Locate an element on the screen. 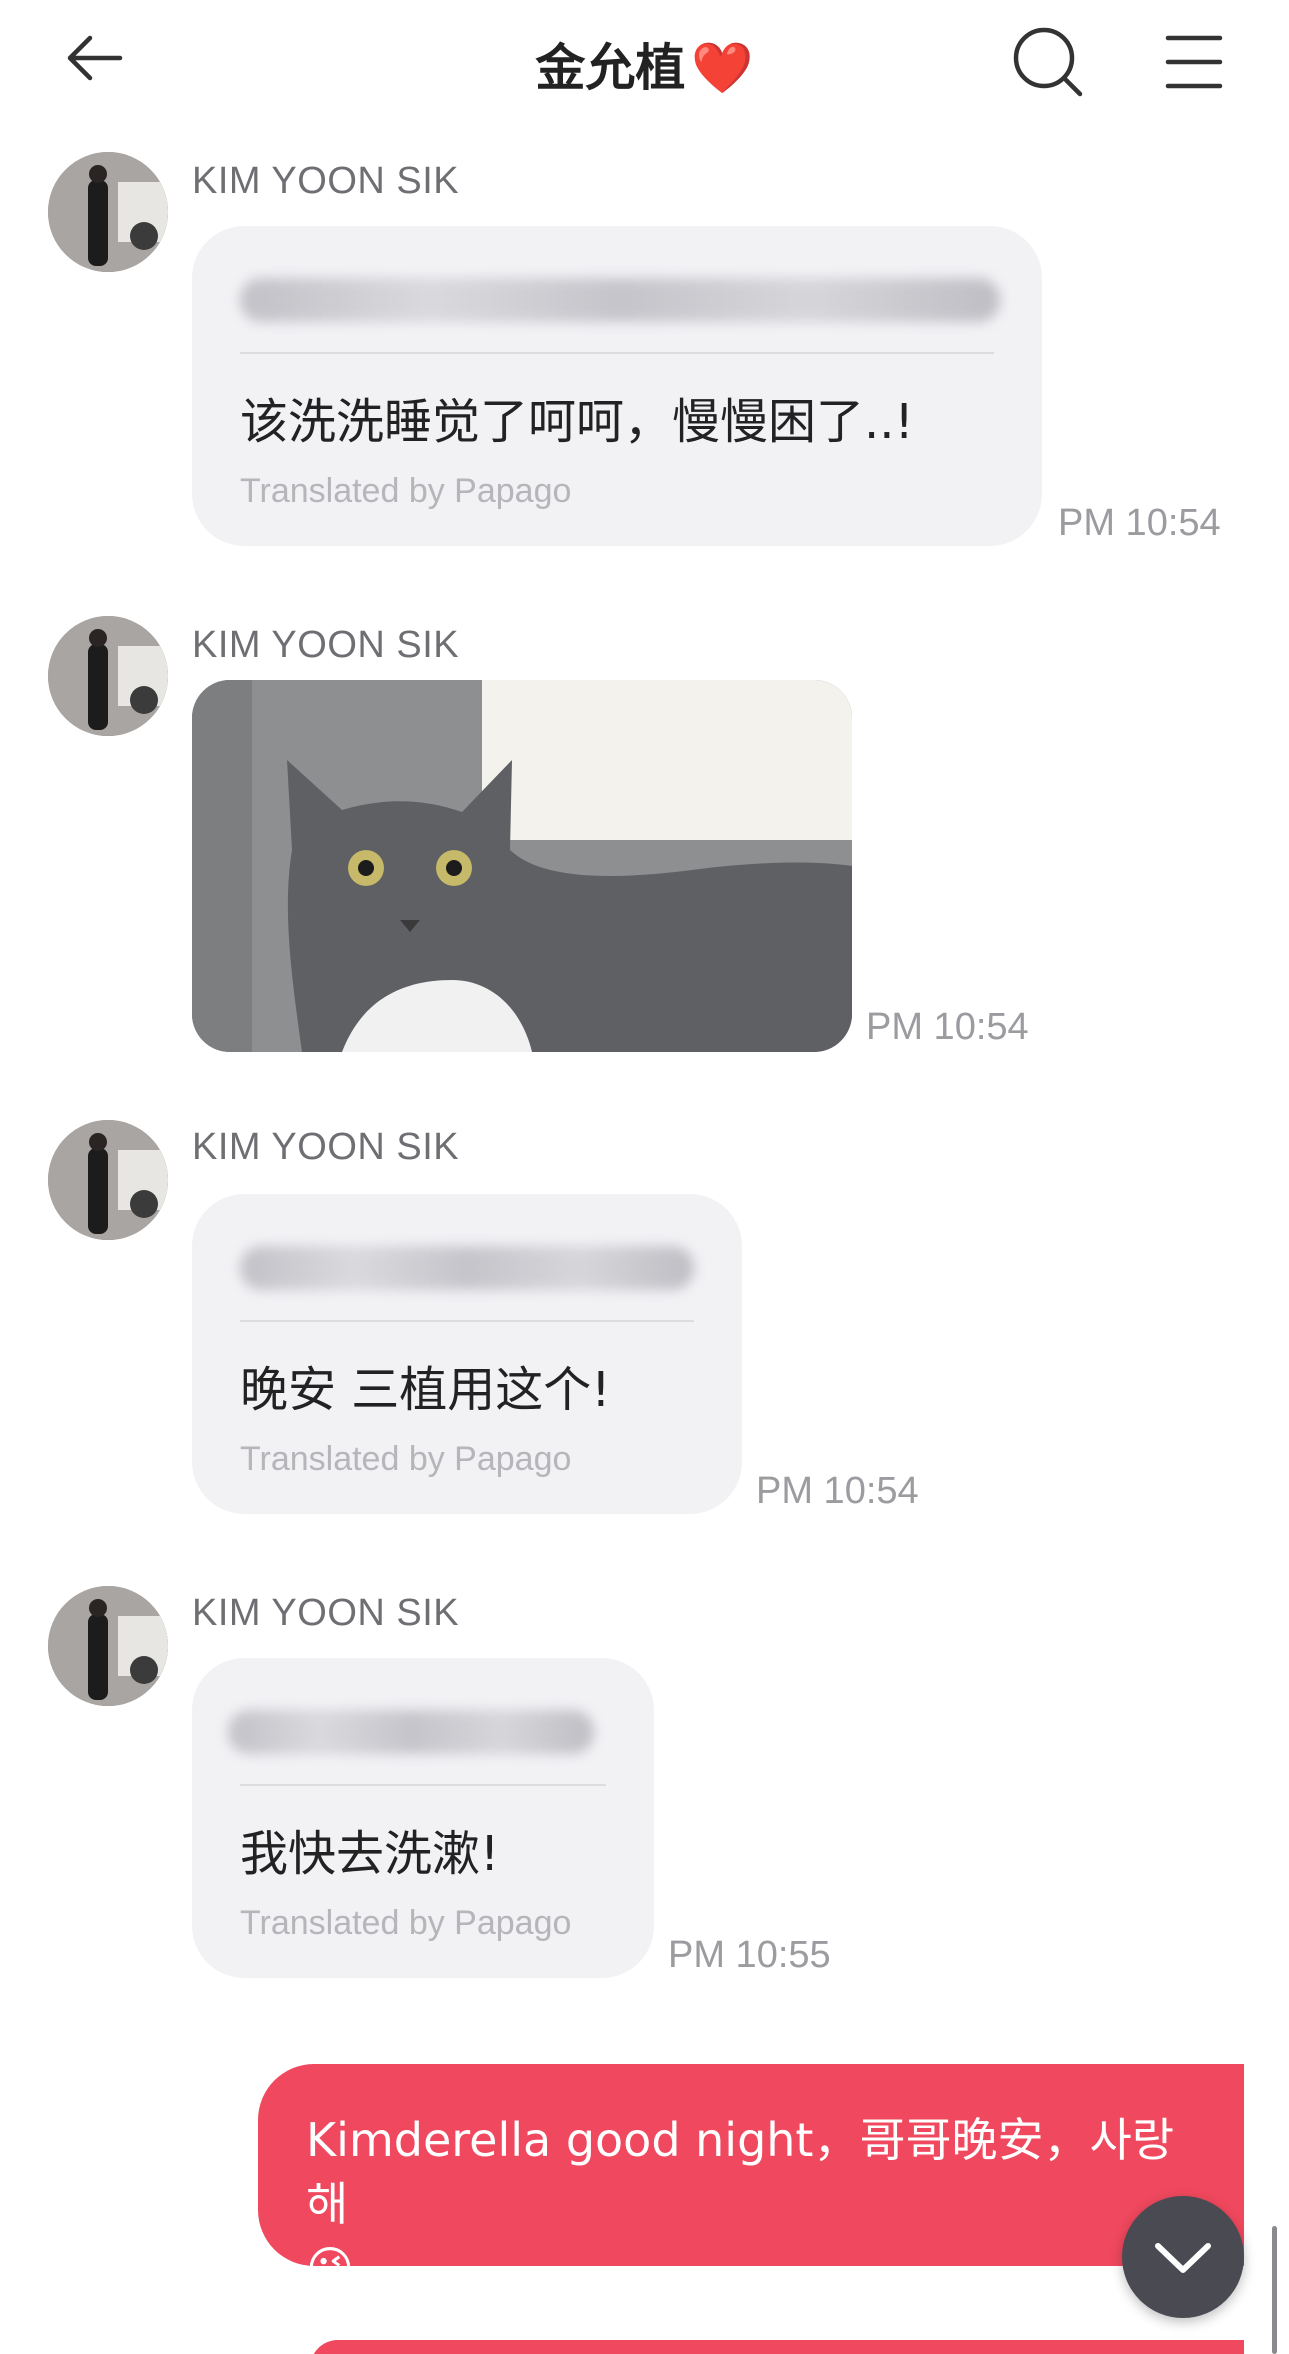 Image resolution: width=1289 pixels, height=2354 pixels. translated-text: 晚安 三植用这个! is located at coordinates (425, 1390).